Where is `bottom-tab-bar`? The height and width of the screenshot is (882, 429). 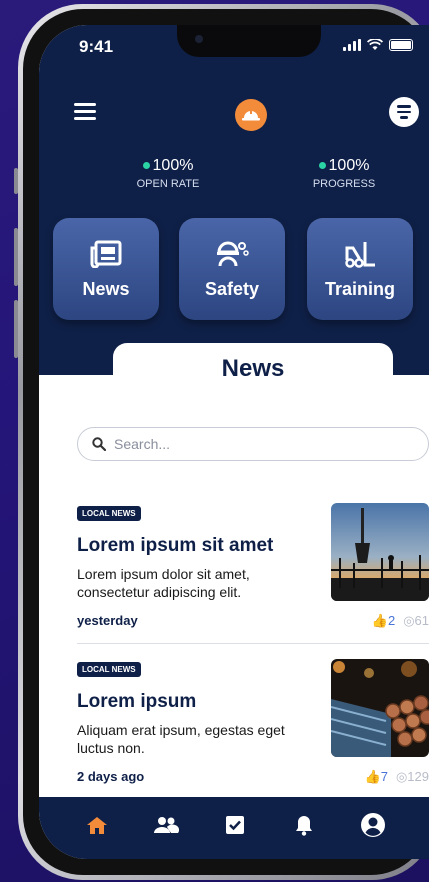 bottom-tab-bar is located at coordinates (234, 828).